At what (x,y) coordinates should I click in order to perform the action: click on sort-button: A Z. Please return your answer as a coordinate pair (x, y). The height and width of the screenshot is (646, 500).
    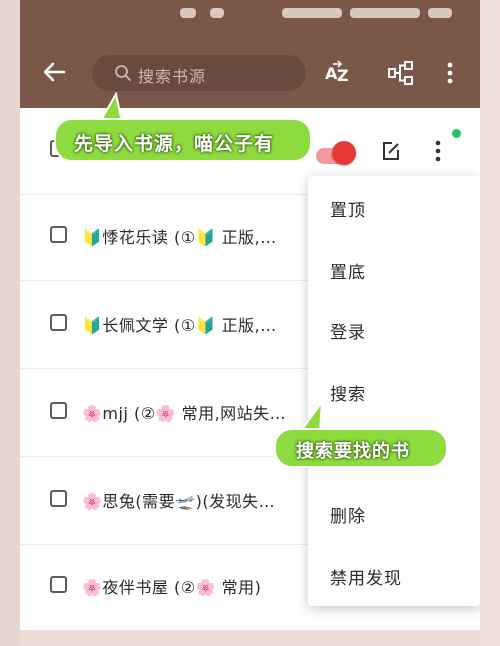
    Looking at the image, I should click on (337, 73).